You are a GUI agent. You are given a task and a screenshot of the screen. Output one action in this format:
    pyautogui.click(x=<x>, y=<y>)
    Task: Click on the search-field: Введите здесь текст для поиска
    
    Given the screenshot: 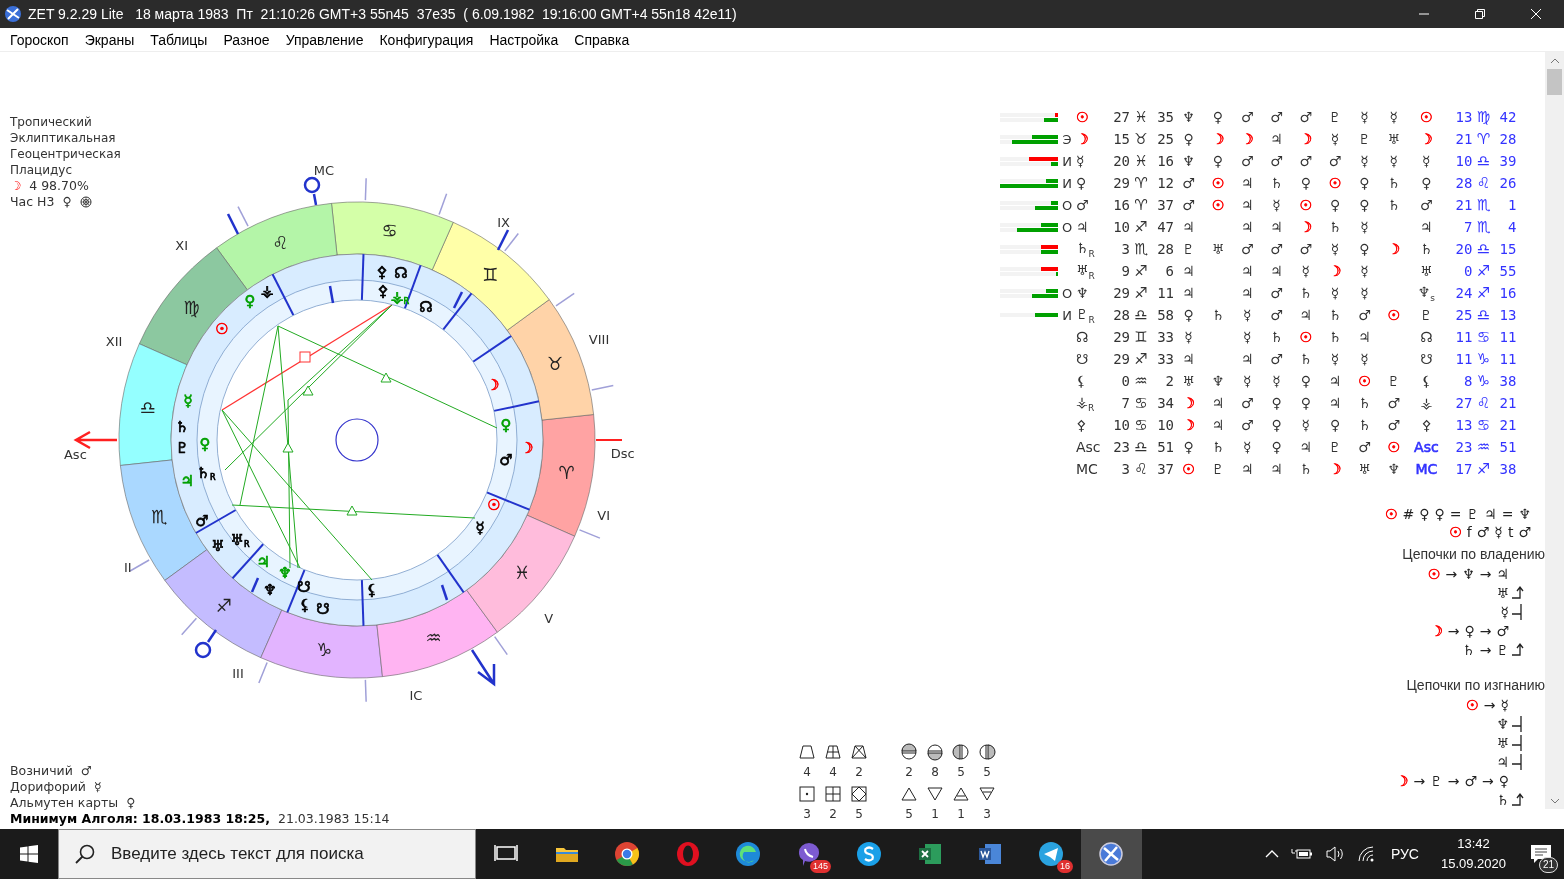 What is the action you would take?
    pyautogui.click(x=267, y=854)
    